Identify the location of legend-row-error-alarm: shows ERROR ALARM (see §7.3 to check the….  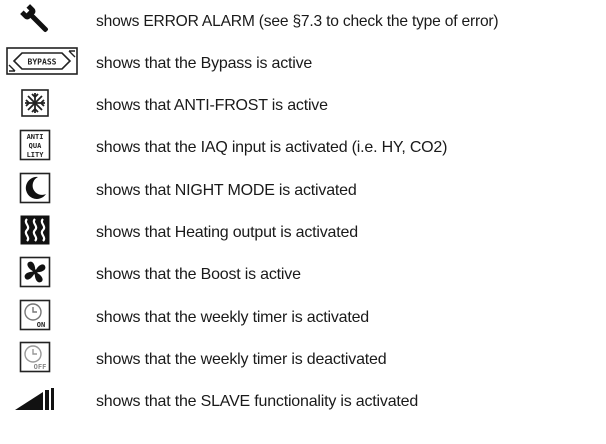
(303, 22).